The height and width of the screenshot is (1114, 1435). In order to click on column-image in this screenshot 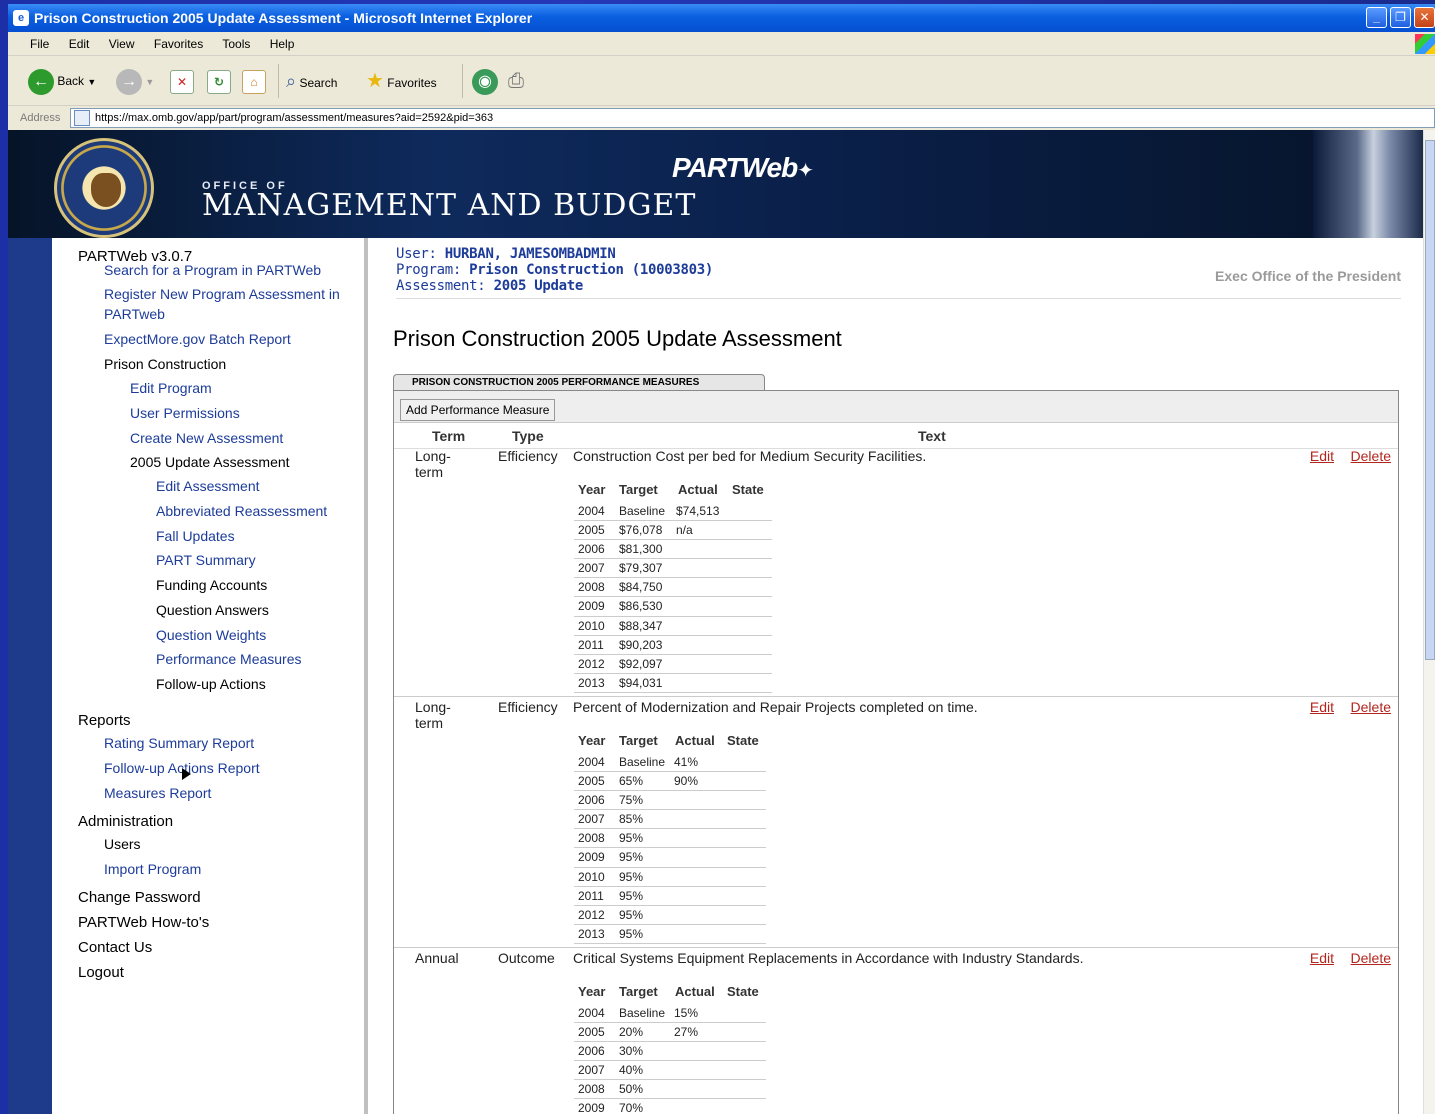, I will do `click(1368, 184)`.